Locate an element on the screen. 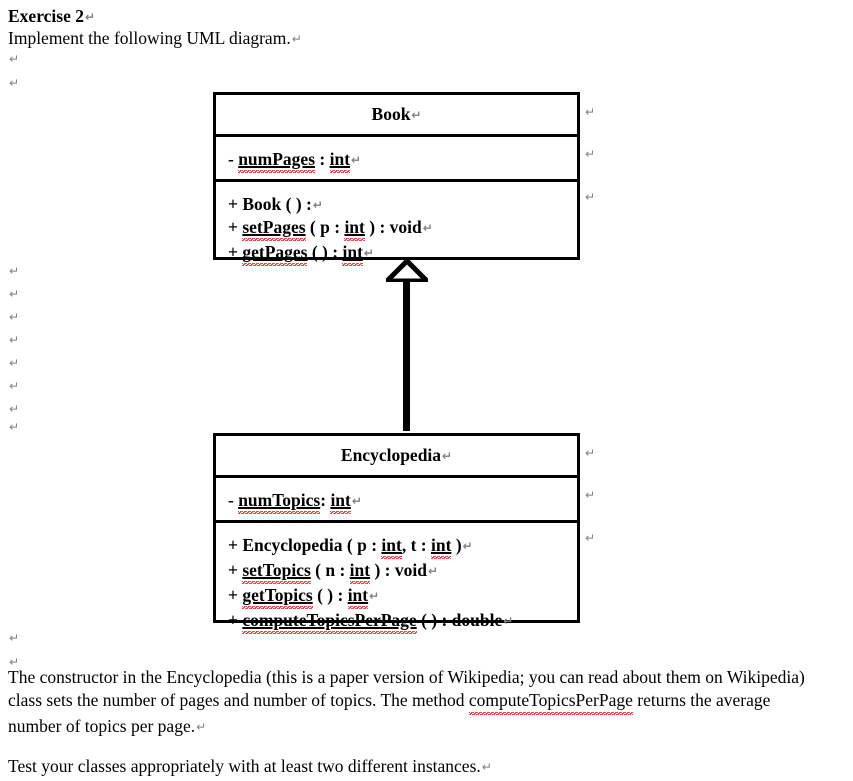 The height and width of the screenshot is (781, 853). uml-member-row: + Book ( ) :↵ is located at coordinates (402, 204).